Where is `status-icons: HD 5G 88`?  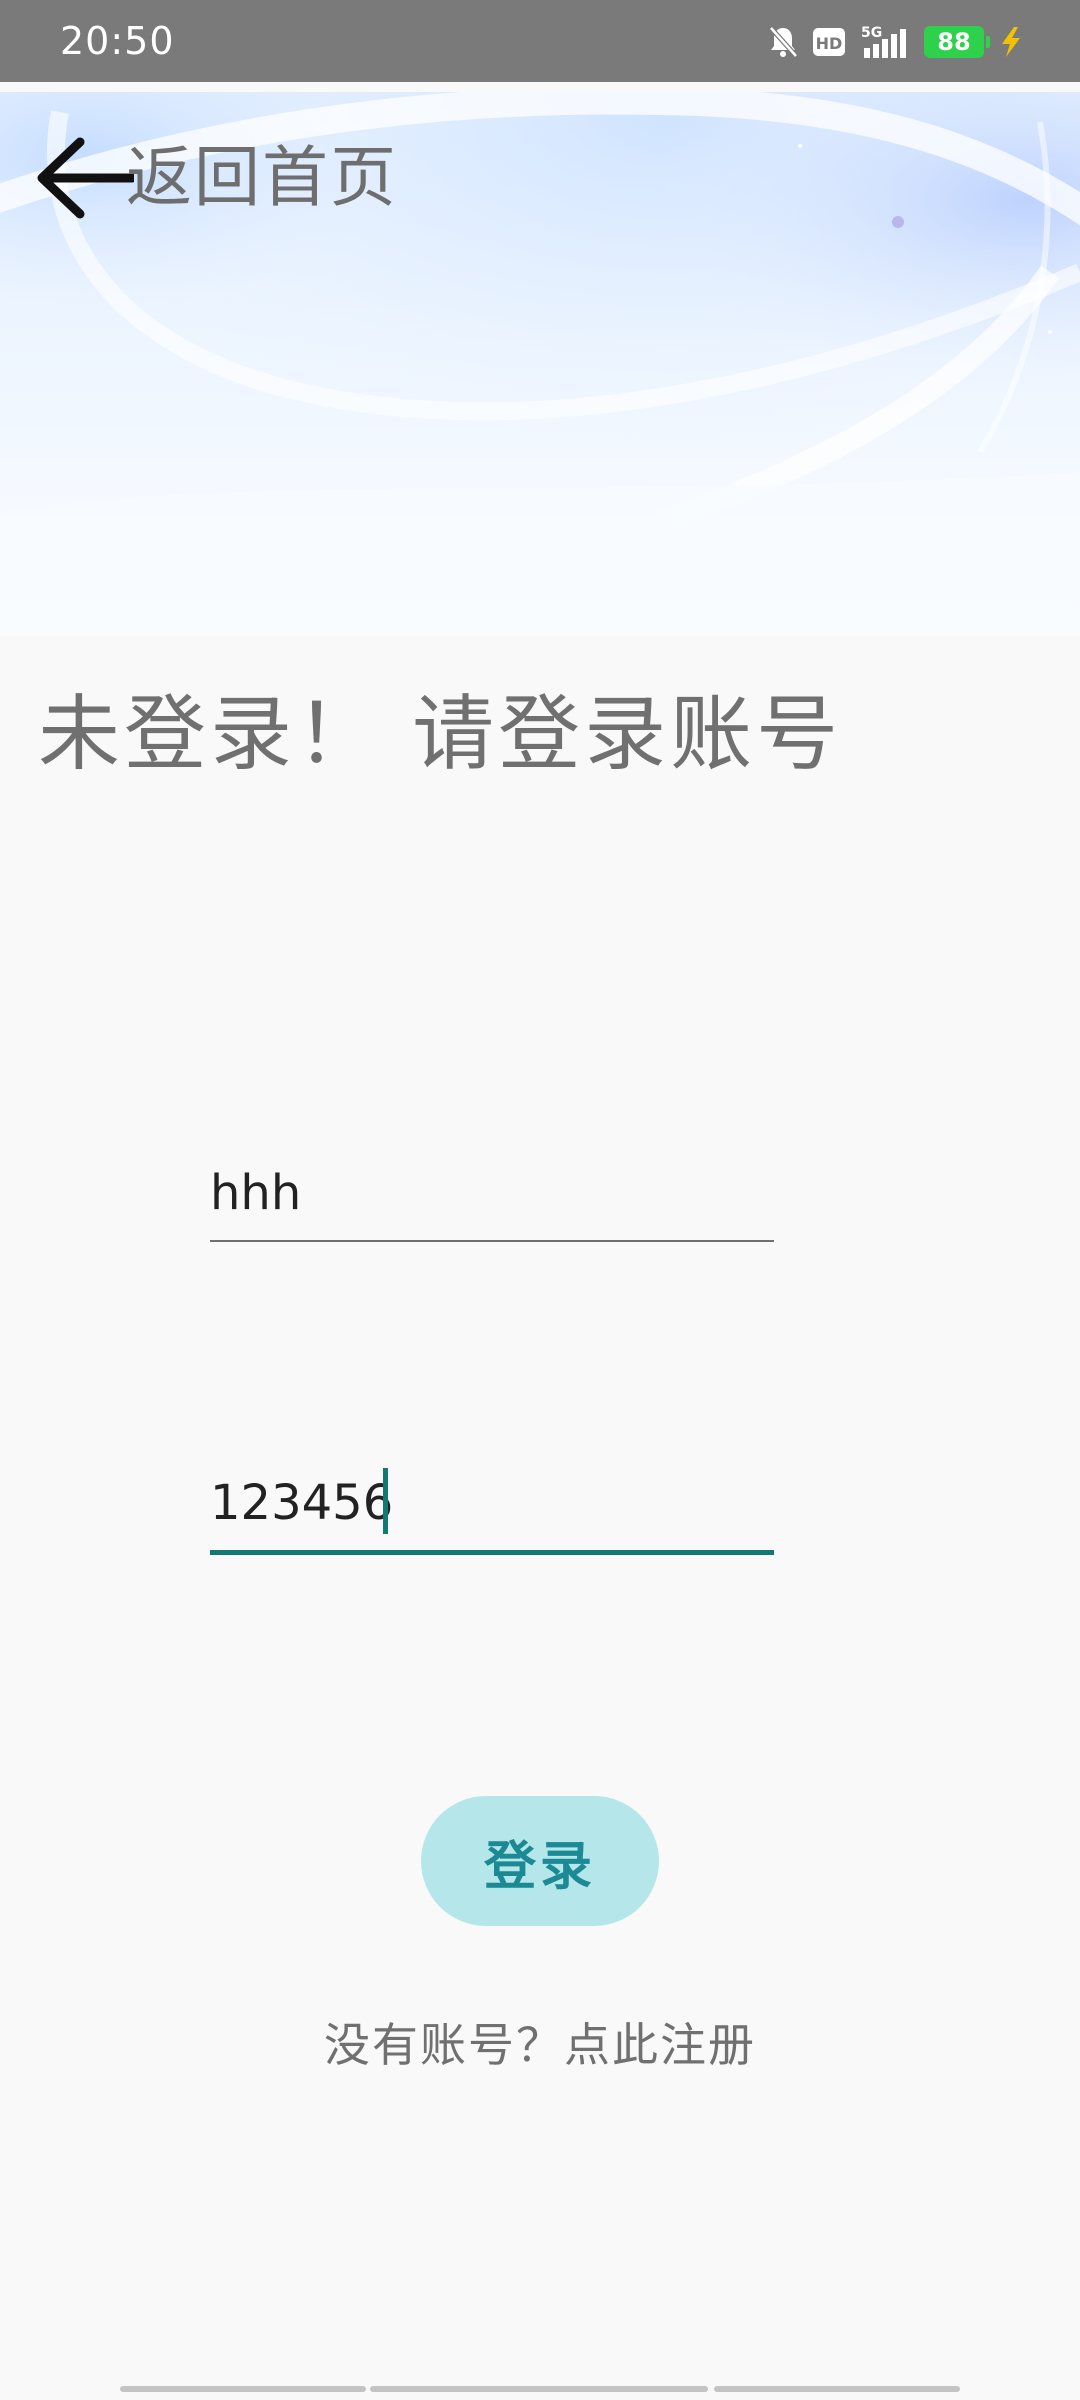 status-icons: HD 5G 88 is located at coordinates (896, 42).